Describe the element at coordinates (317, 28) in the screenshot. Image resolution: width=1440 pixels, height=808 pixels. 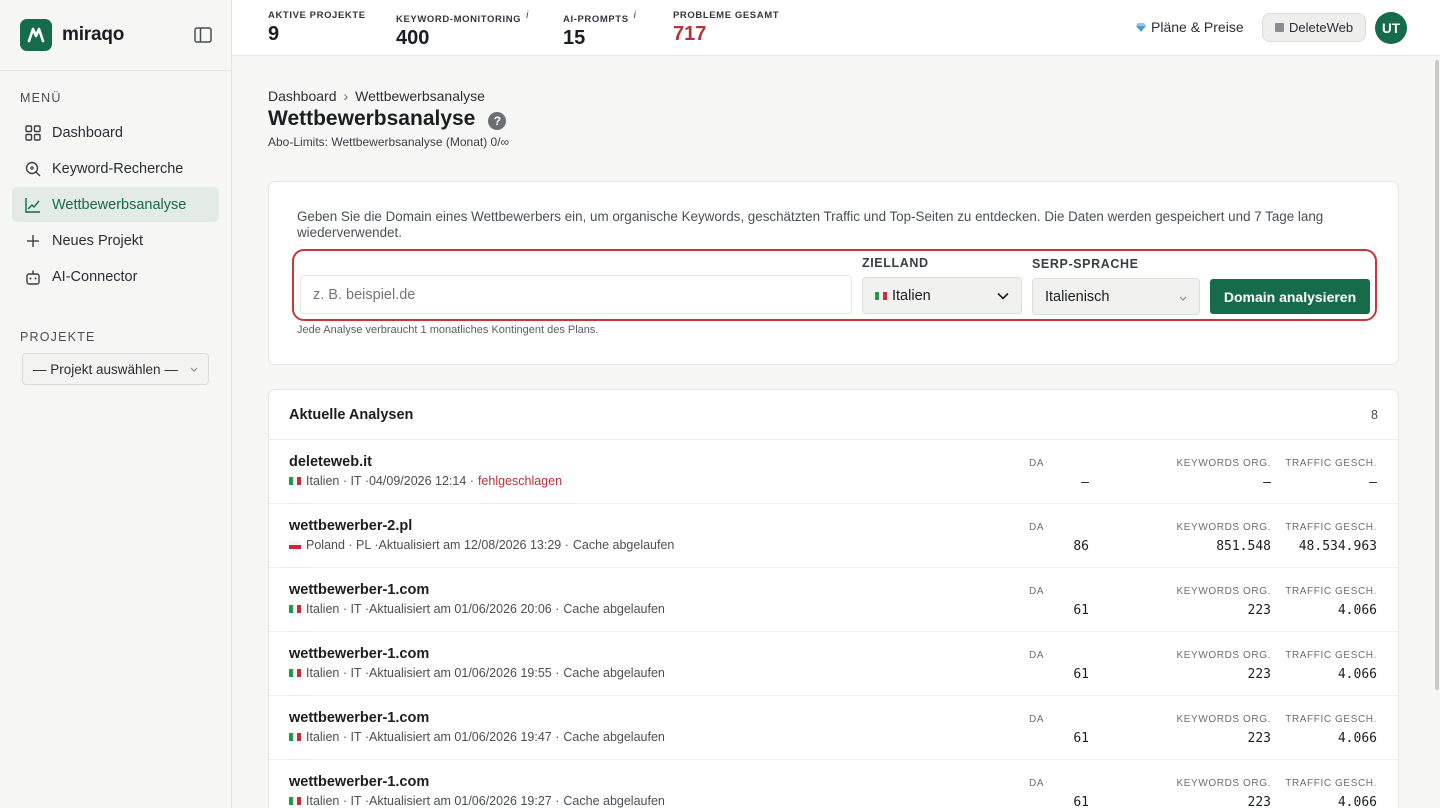
I see `stat-aktive-projekte: AKTIVE PROJEKTE 9` at that location.